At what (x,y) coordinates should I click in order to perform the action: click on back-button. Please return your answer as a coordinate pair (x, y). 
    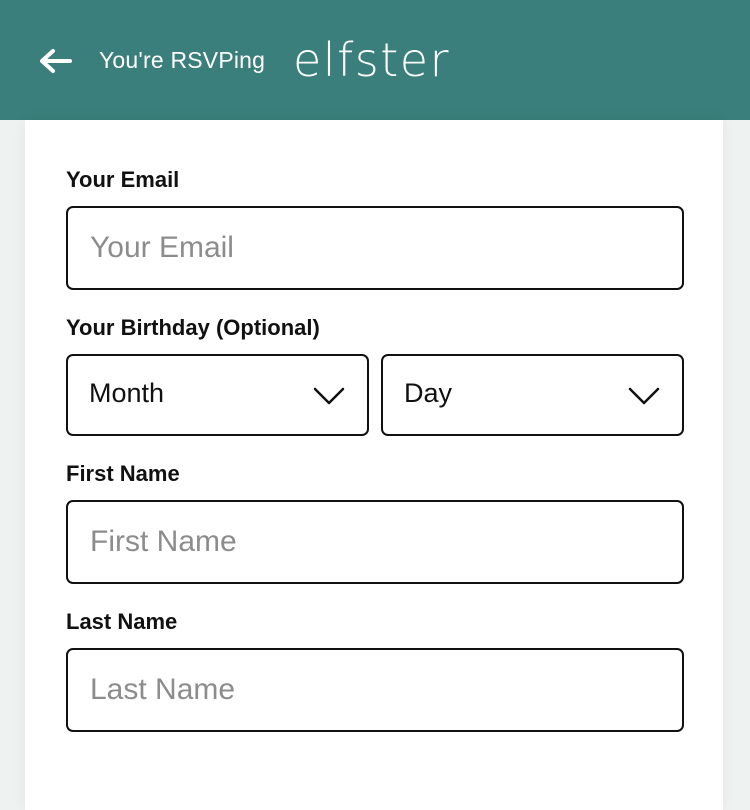
    Looking at the image, I should click on (55, 61).